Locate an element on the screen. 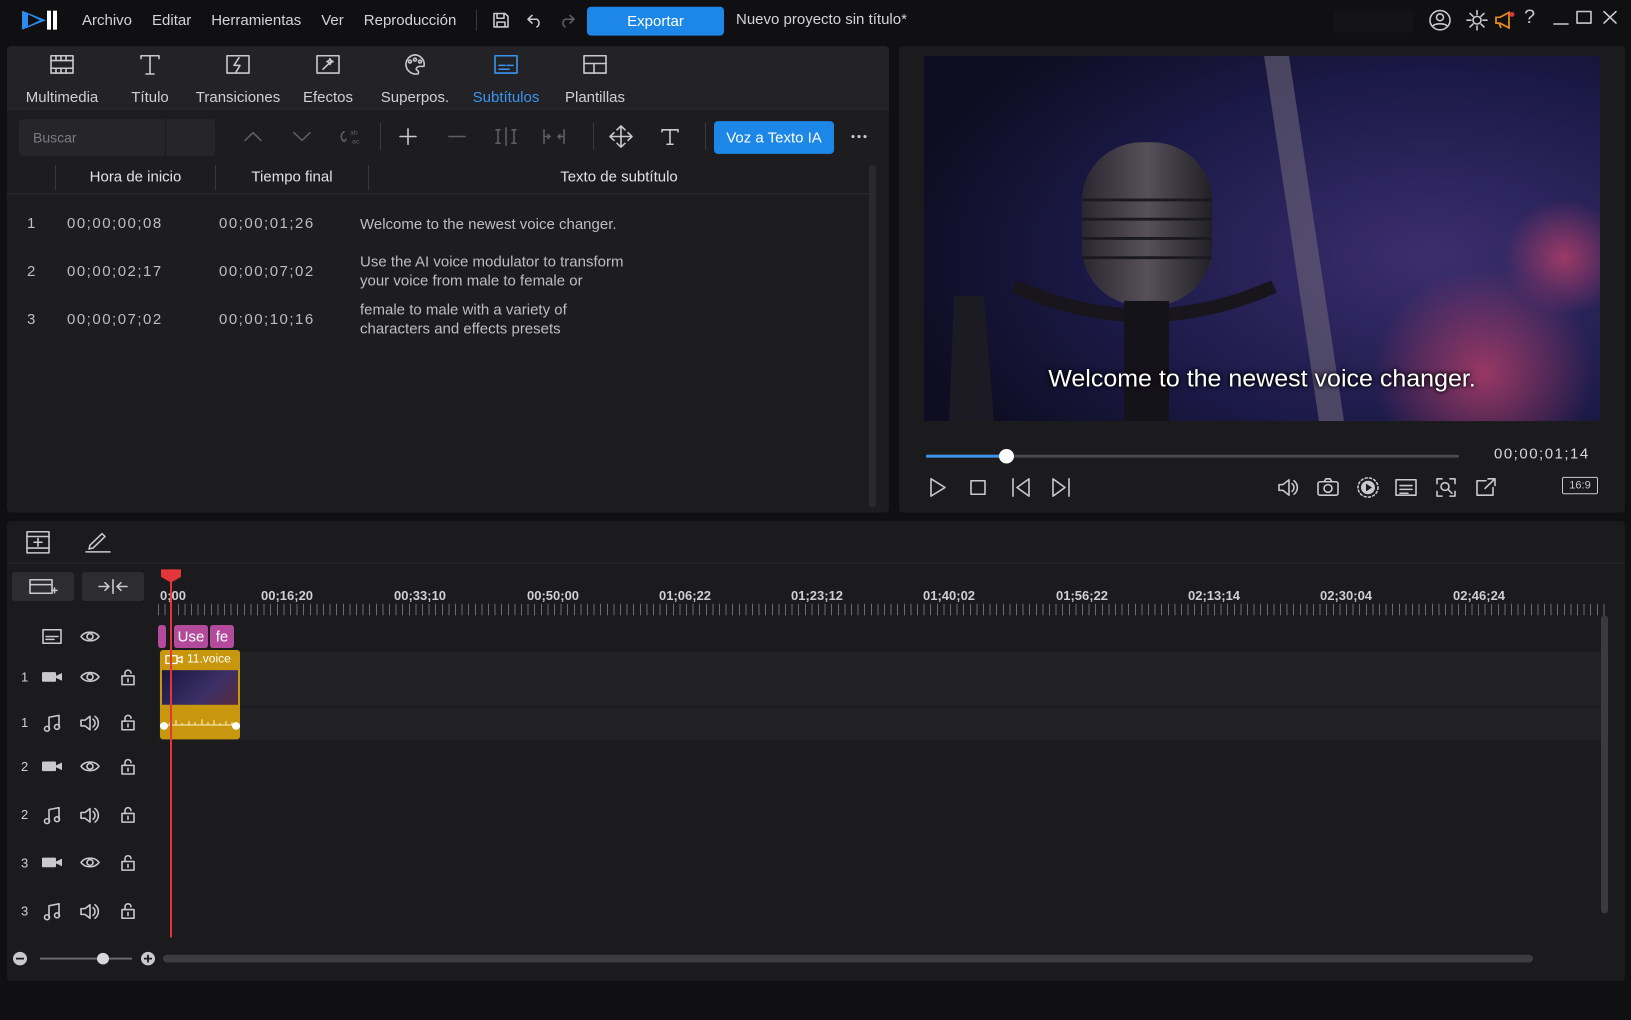 This screenshot has width=1631, height=1020. account-icon is located at coordinates (1440, 22).